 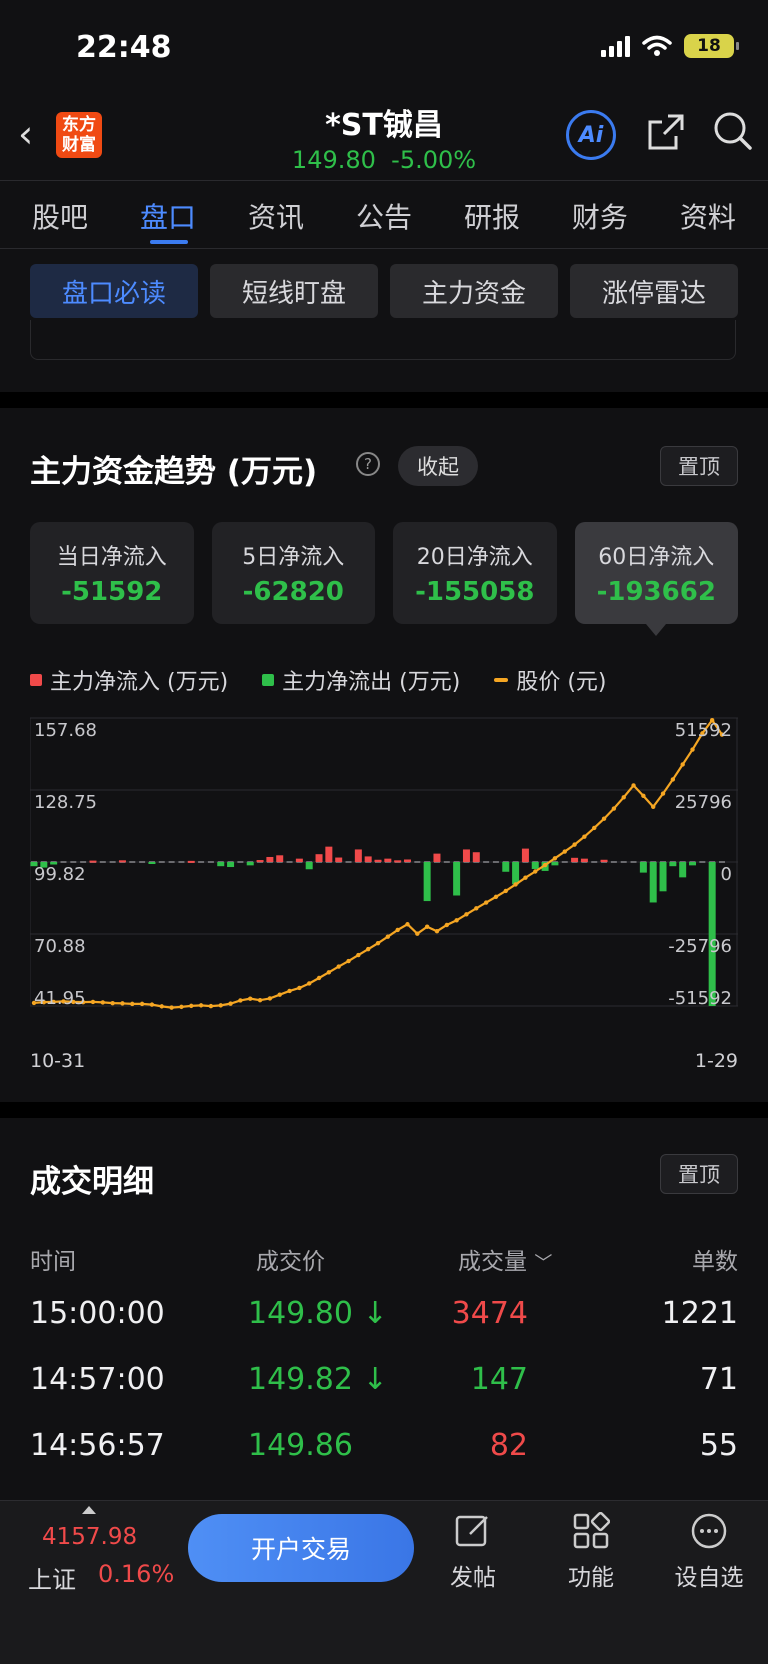 What do you see at coordinates (670, 46) in the screenshot?
I see `status-icons: 18` at bounding box center [670, 46].